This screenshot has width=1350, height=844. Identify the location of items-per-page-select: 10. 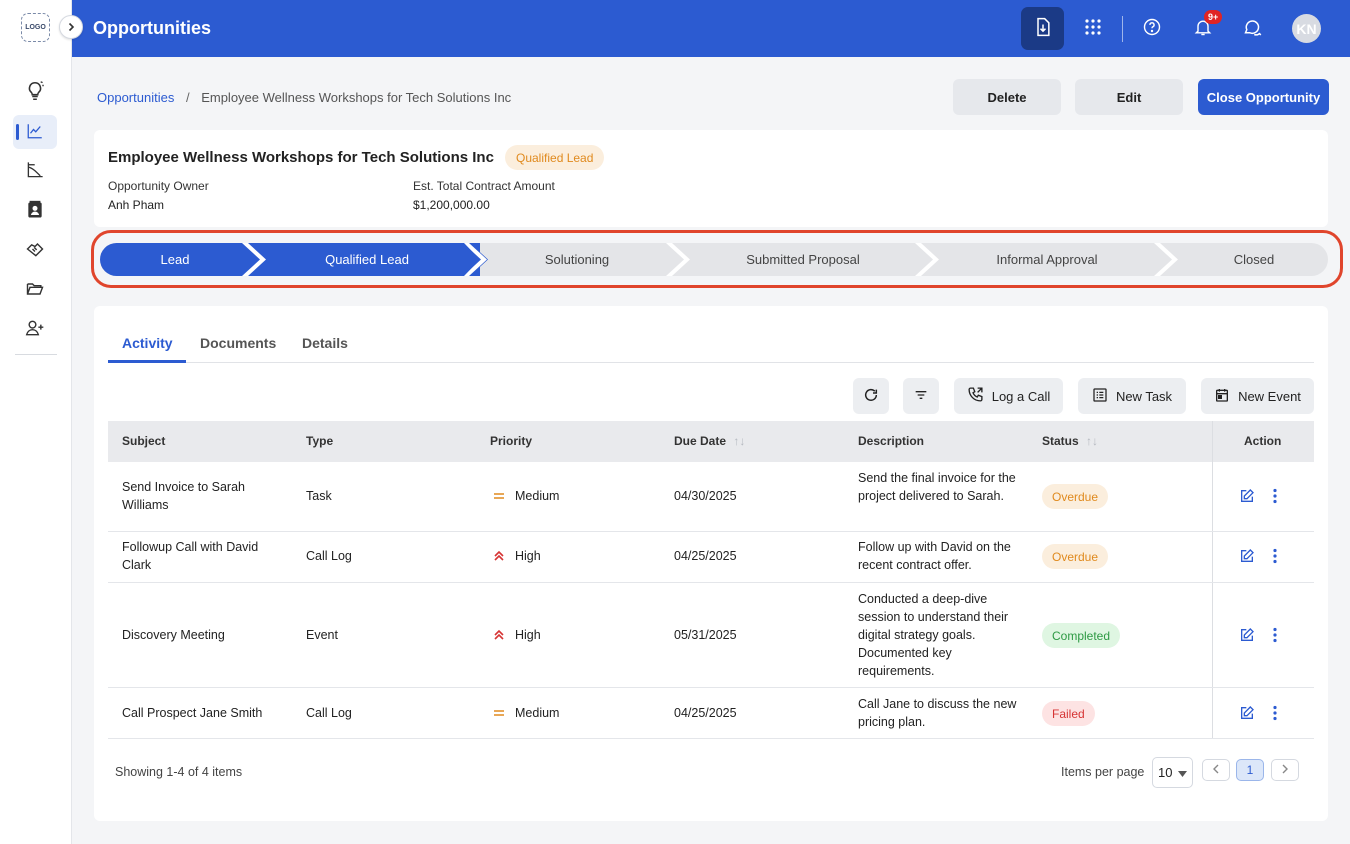
(1172, 772).